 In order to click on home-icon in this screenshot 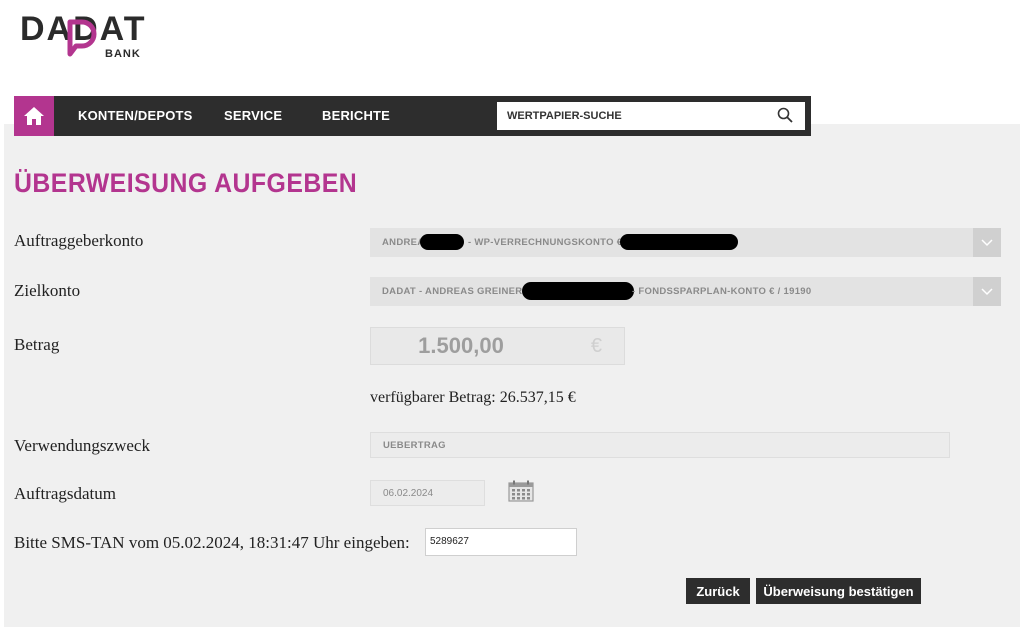, I will do `click(34, 116)`.